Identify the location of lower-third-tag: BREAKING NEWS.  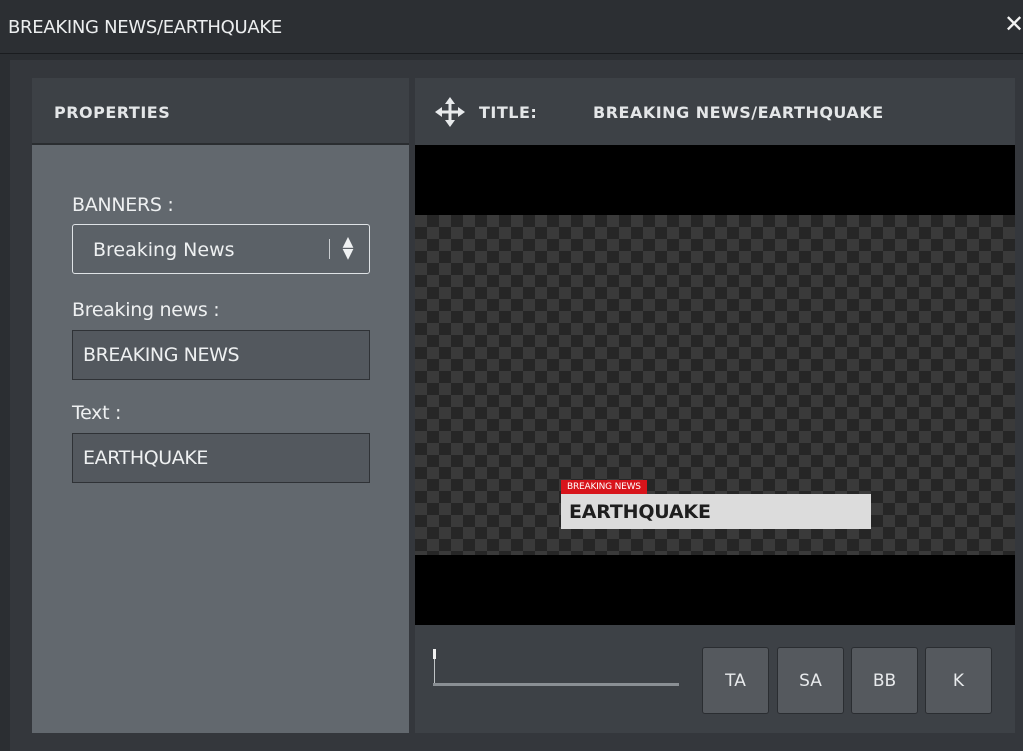
(604, 487).